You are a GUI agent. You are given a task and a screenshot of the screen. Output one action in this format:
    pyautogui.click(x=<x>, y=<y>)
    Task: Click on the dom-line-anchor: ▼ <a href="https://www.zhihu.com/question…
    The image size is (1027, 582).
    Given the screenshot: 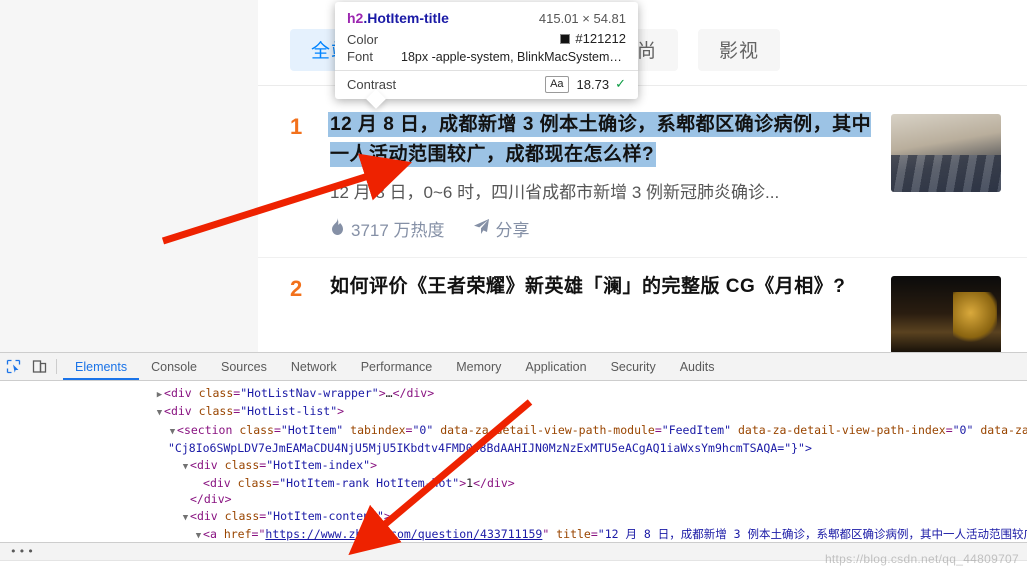 What is the action you would take?
    pyautogui.click(x=513, y=534)
    